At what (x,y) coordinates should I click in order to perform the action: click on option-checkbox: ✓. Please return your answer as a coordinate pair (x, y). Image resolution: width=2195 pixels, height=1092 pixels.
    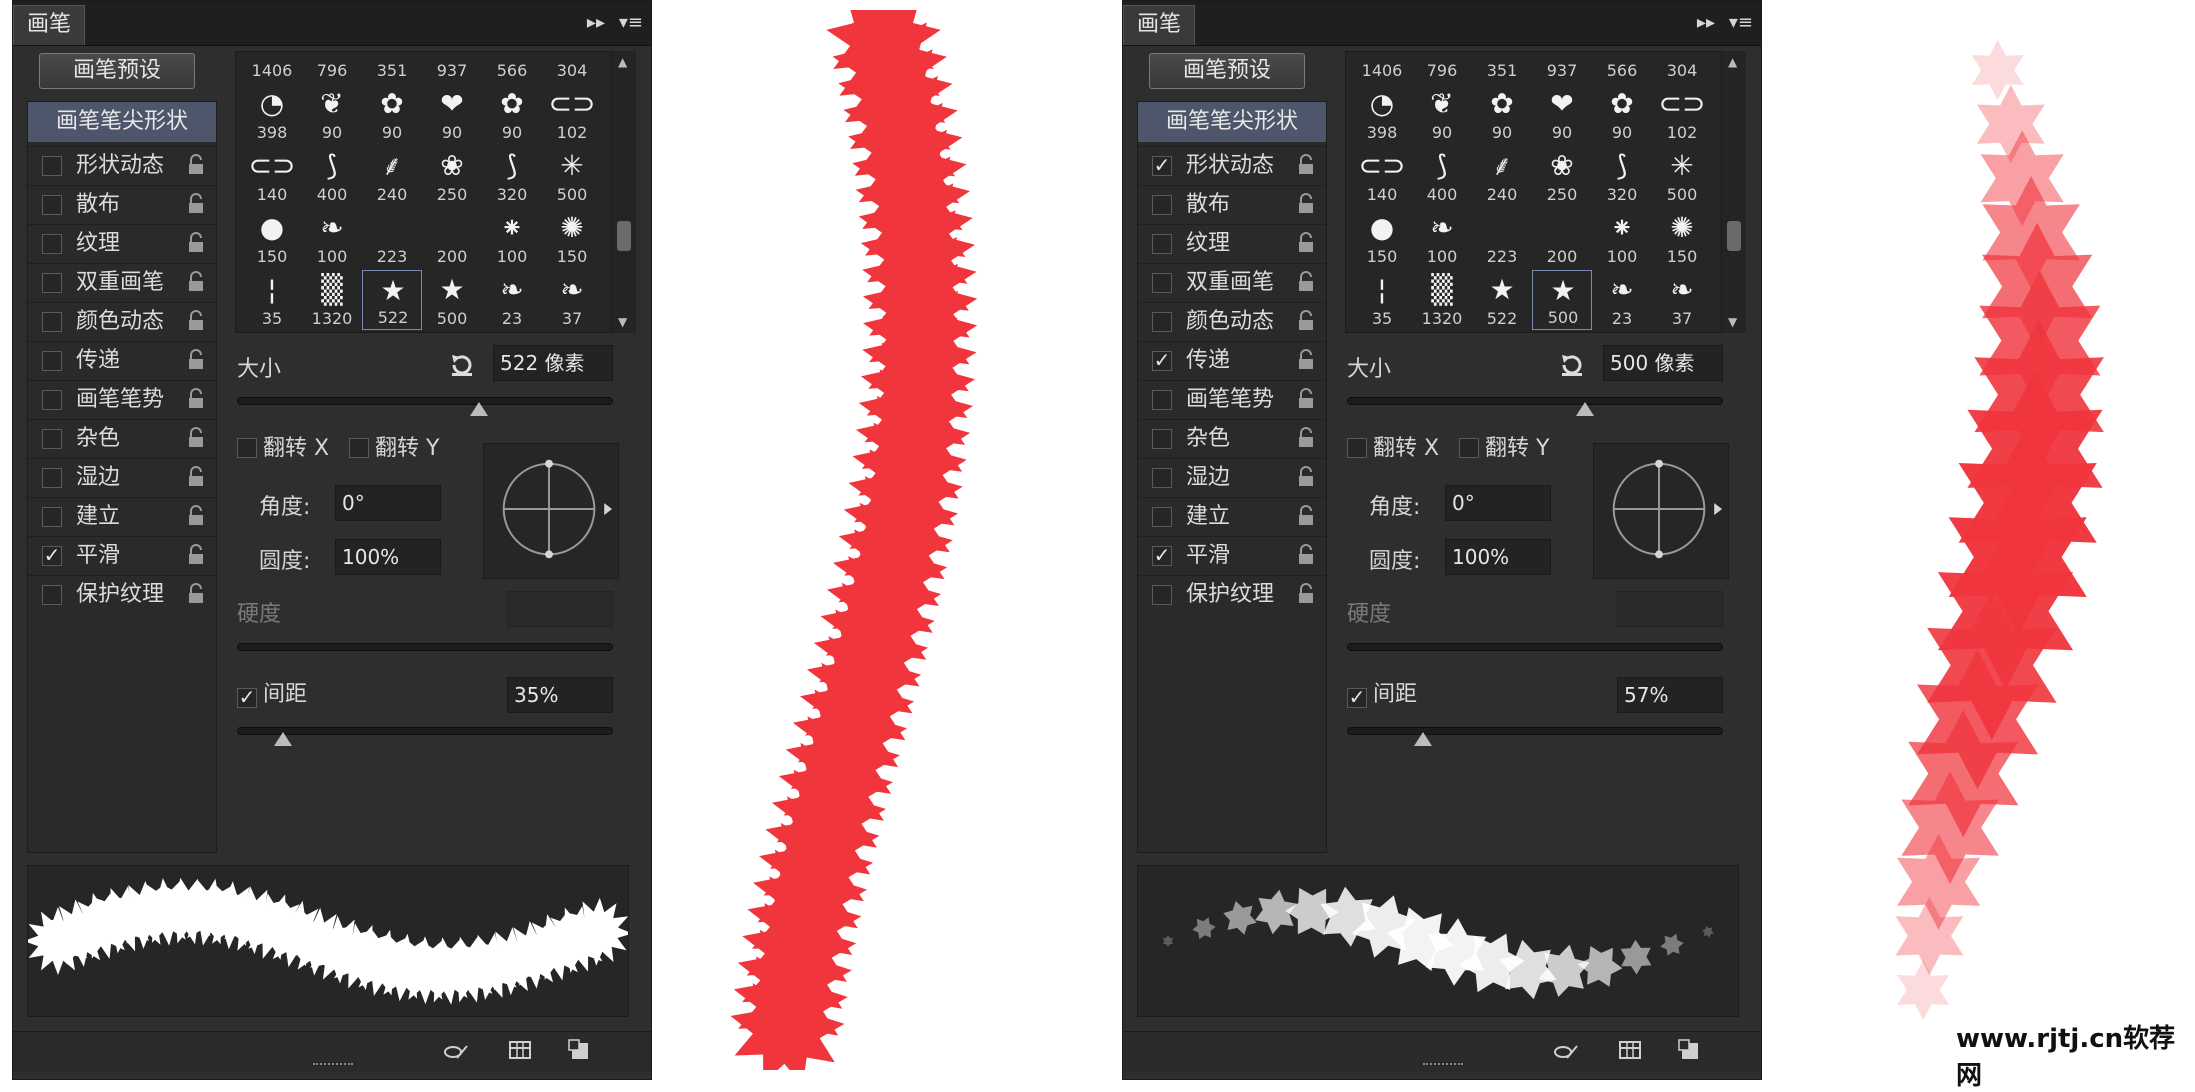
    Looking at the image, I should click on (1162, 165).